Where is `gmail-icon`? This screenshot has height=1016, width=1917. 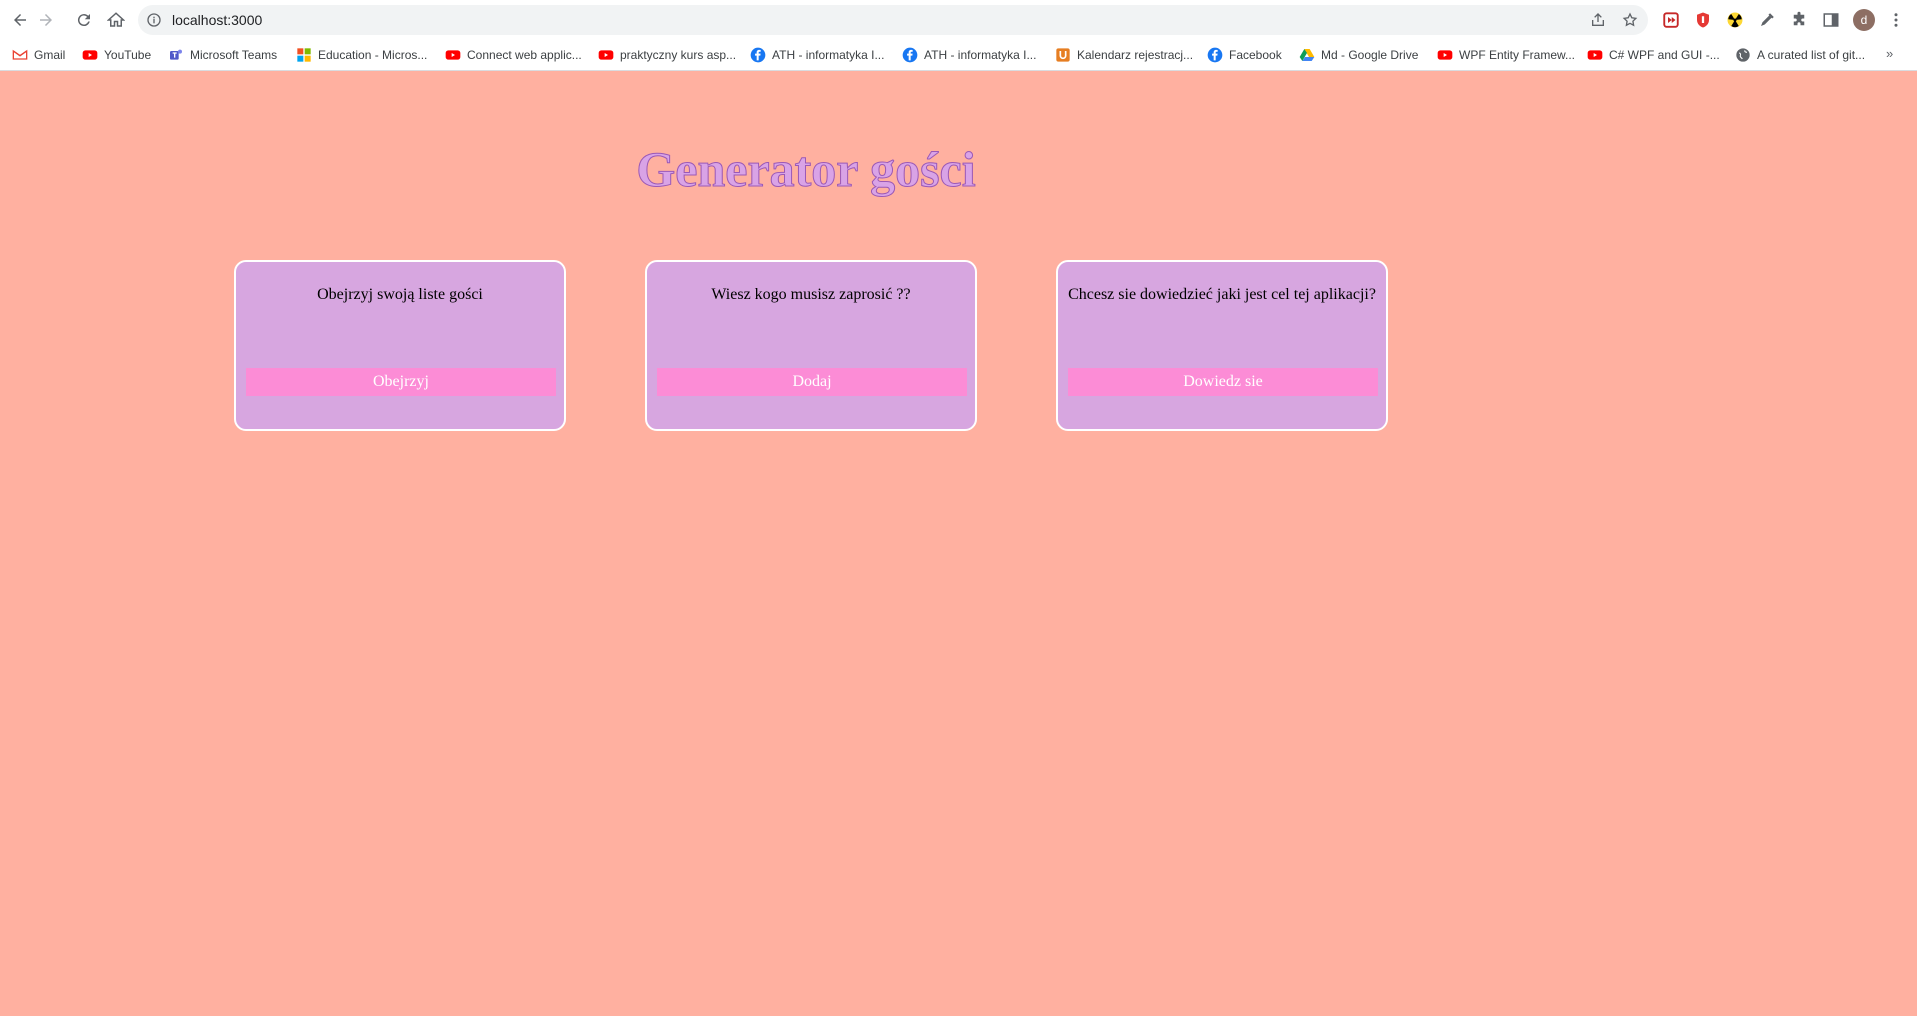
gmail-icon is located at coordinates (20, 55).